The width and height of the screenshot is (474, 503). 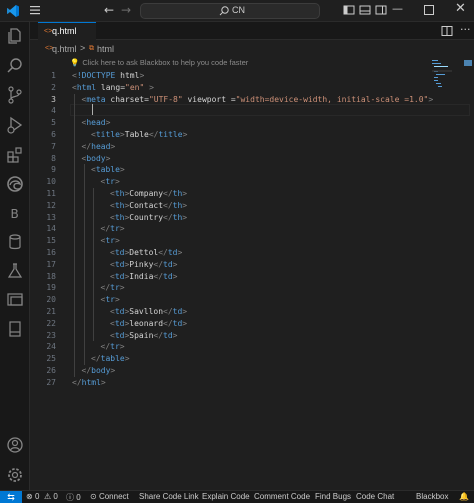 What do you see at coordinates (230, 371) in the screenshot?
I see `code-line: 26 </body>` at bounding box center [230, 371].